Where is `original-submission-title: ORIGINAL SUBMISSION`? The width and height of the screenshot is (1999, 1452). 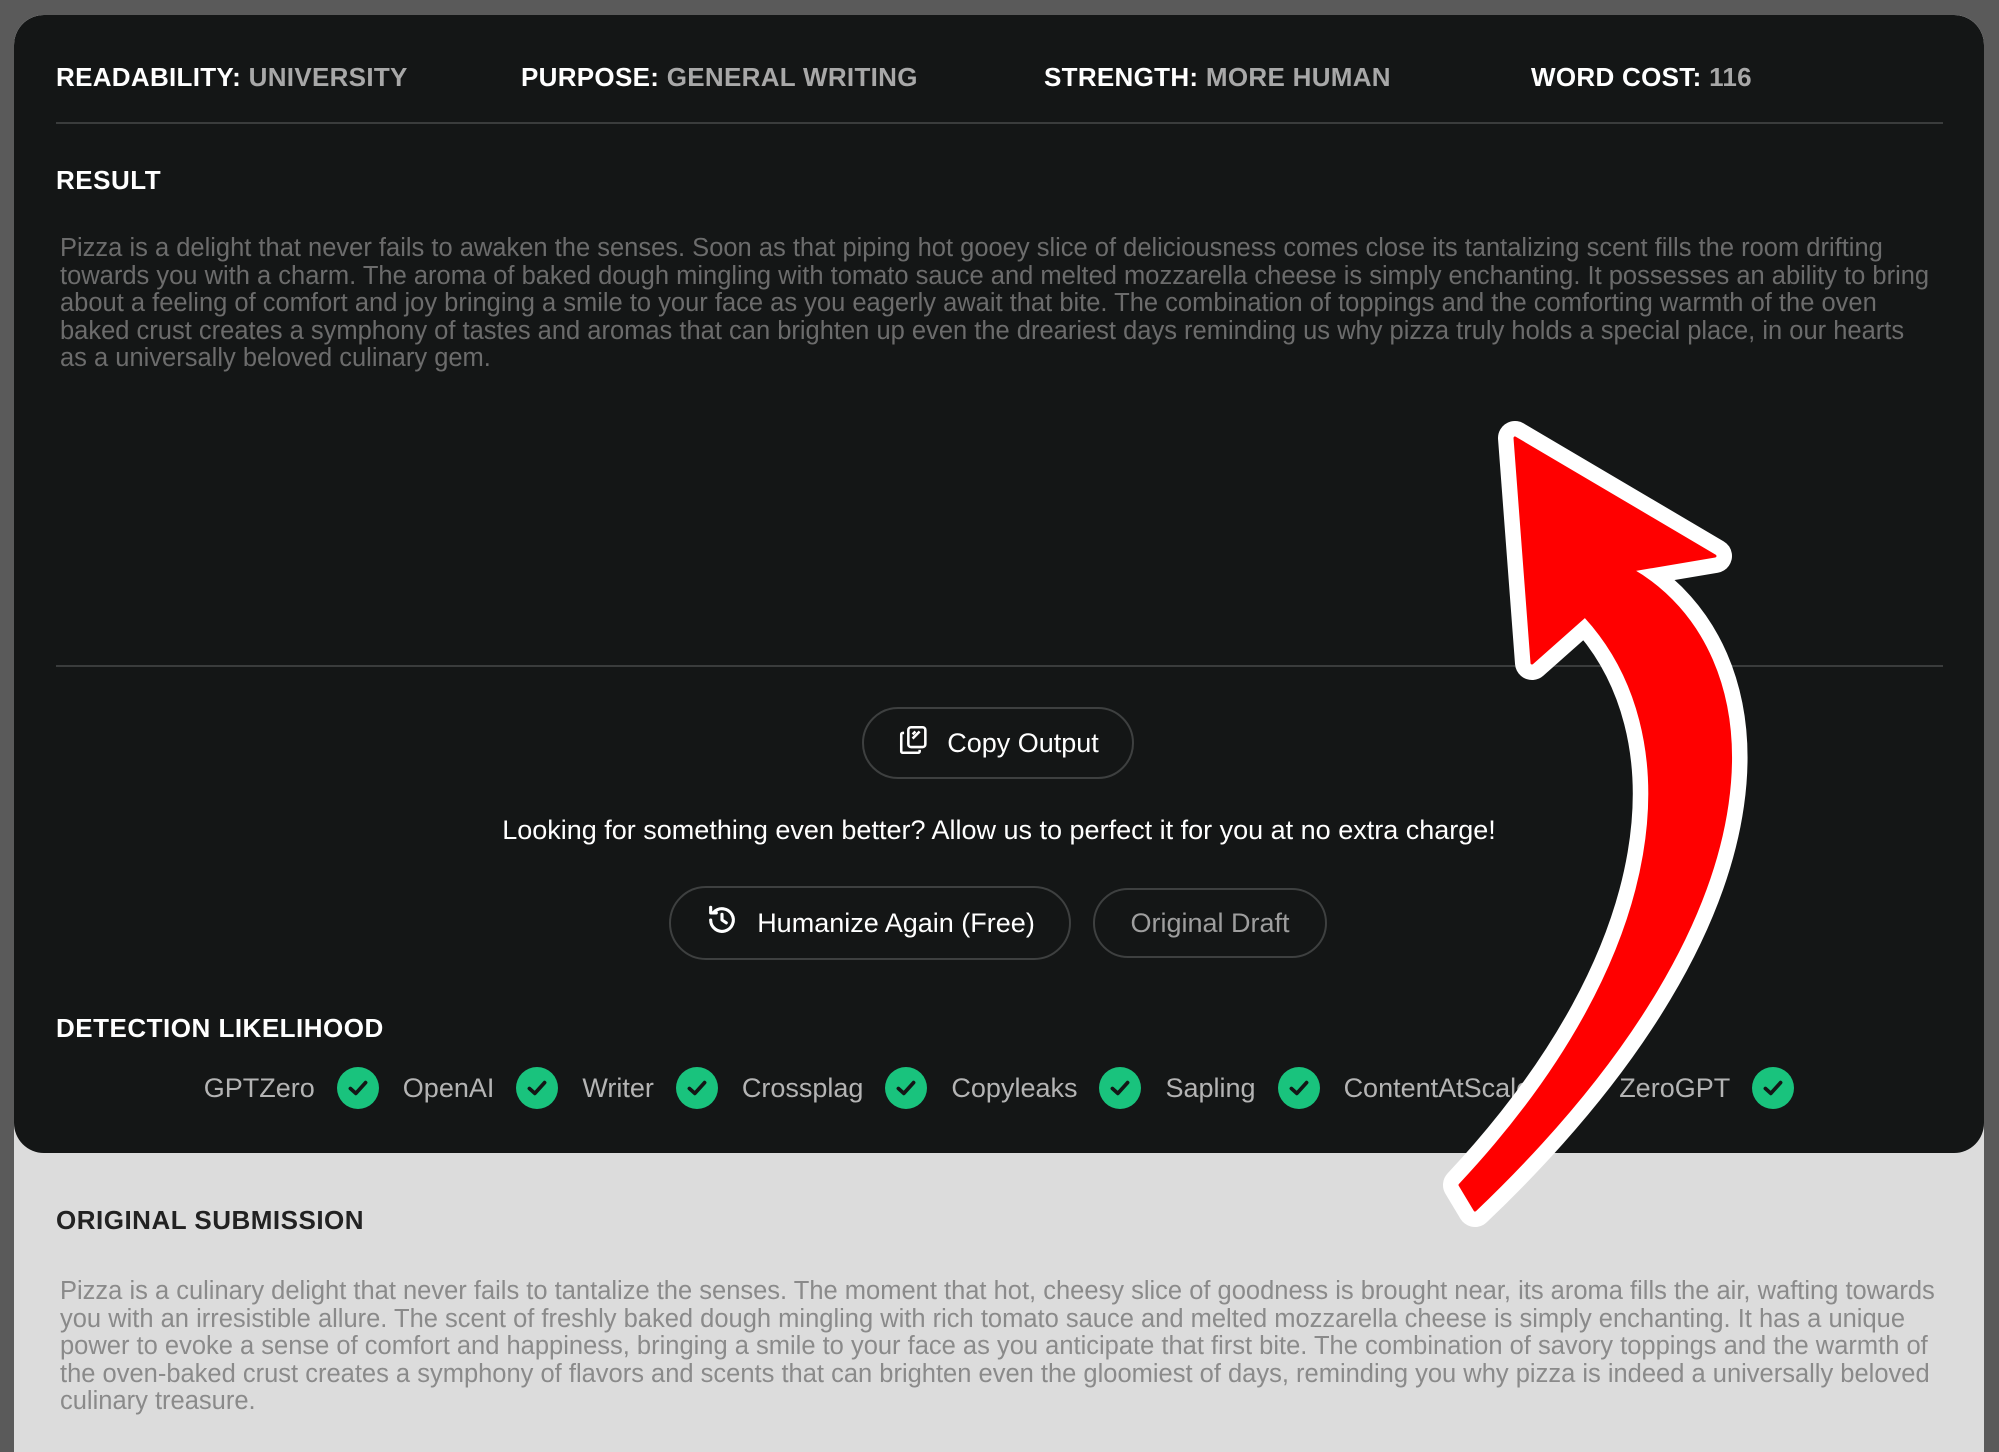 original-submission-title: ORIGINAL SUBMISSION is located at coordinates (210, 1220).